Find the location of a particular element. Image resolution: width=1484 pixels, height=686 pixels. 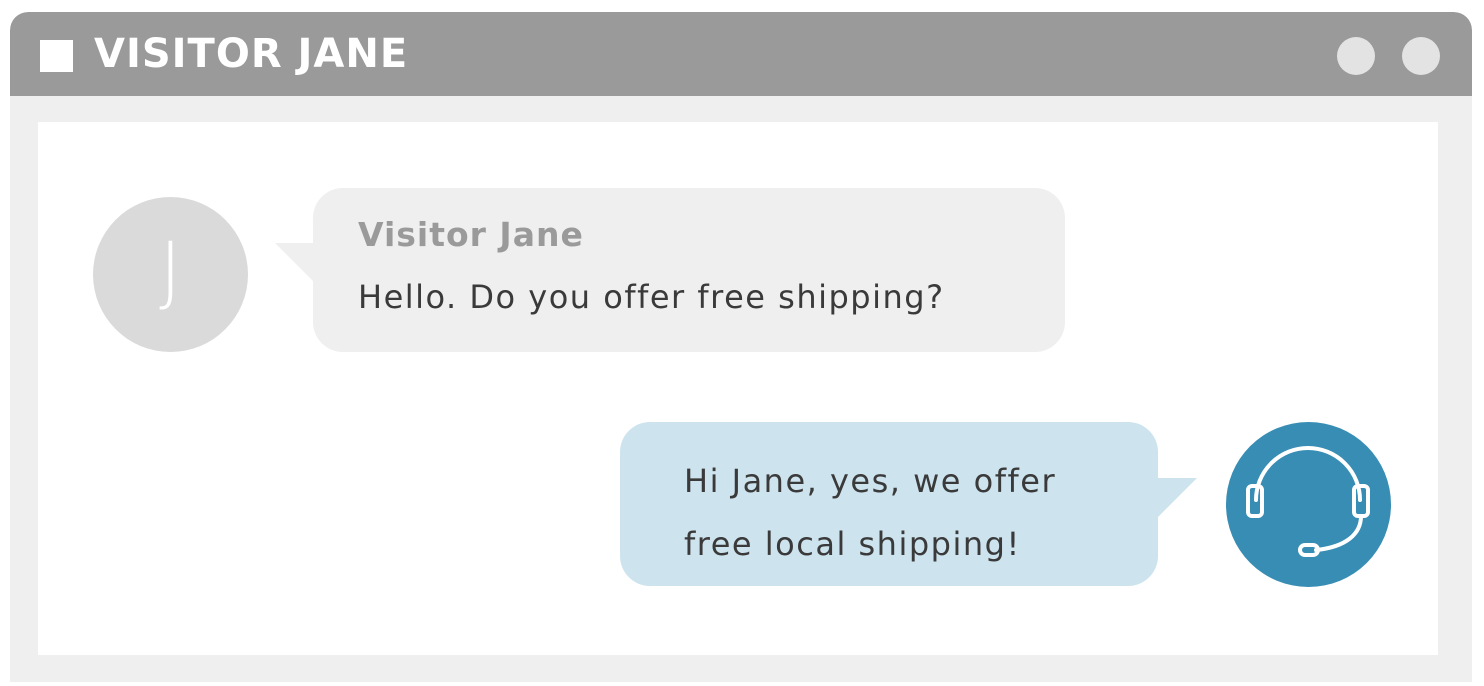

visitor-avatar: J is located at coordinates (170, 274).